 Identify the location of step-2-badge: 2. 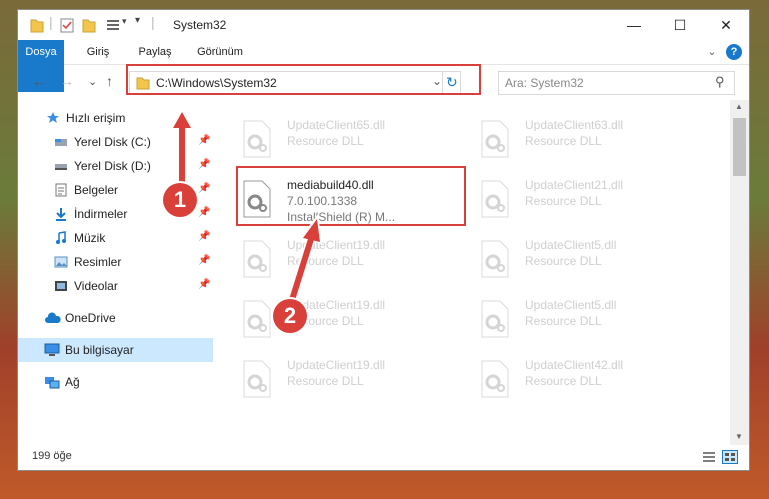
(290, 316).